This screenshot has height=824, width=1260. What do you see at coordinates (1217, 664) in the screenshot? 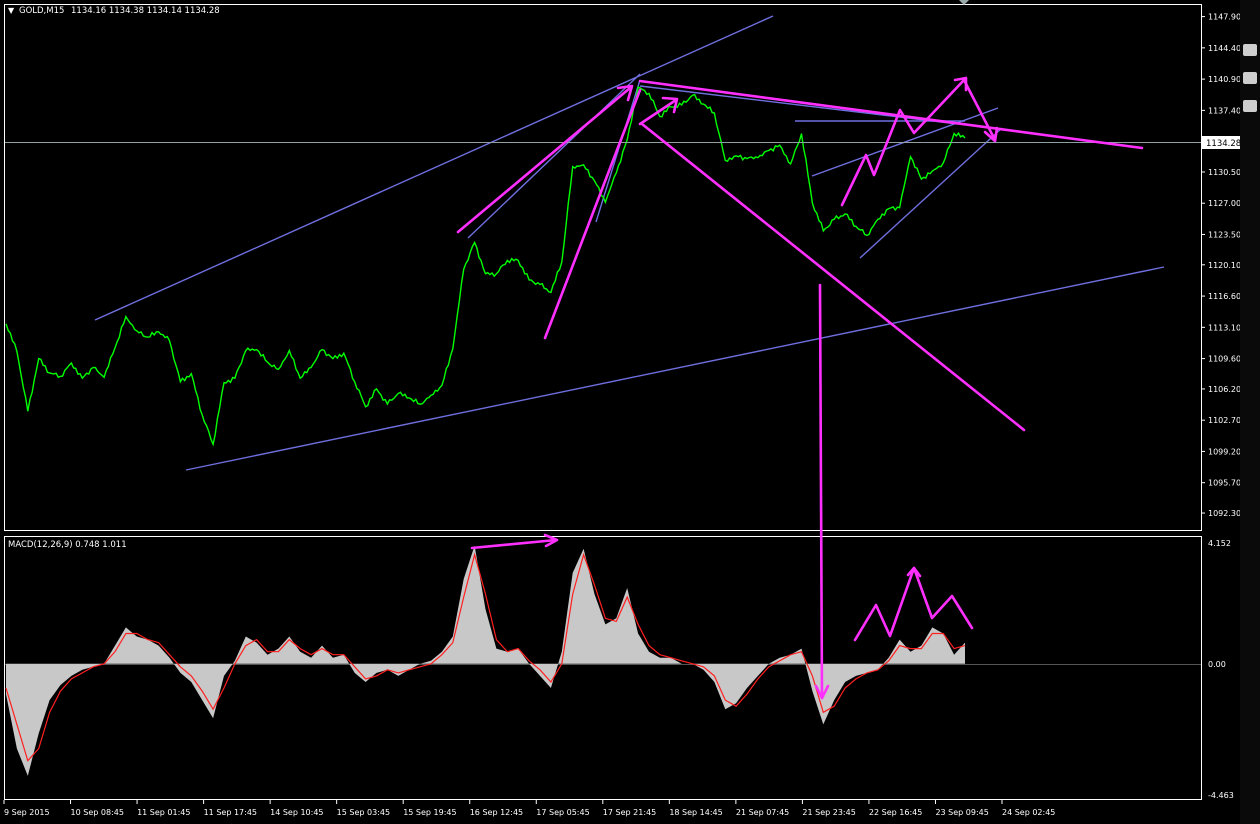
I see `macd-axis-label: 0.00` at bounding box center [1217, 664].